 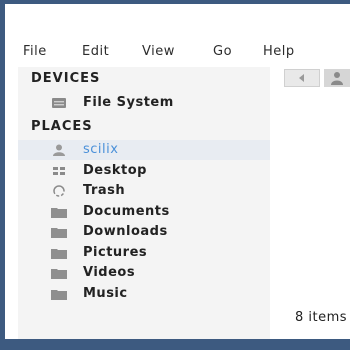 I want to click on left-arrow-icon, so click(x=301, y=78).